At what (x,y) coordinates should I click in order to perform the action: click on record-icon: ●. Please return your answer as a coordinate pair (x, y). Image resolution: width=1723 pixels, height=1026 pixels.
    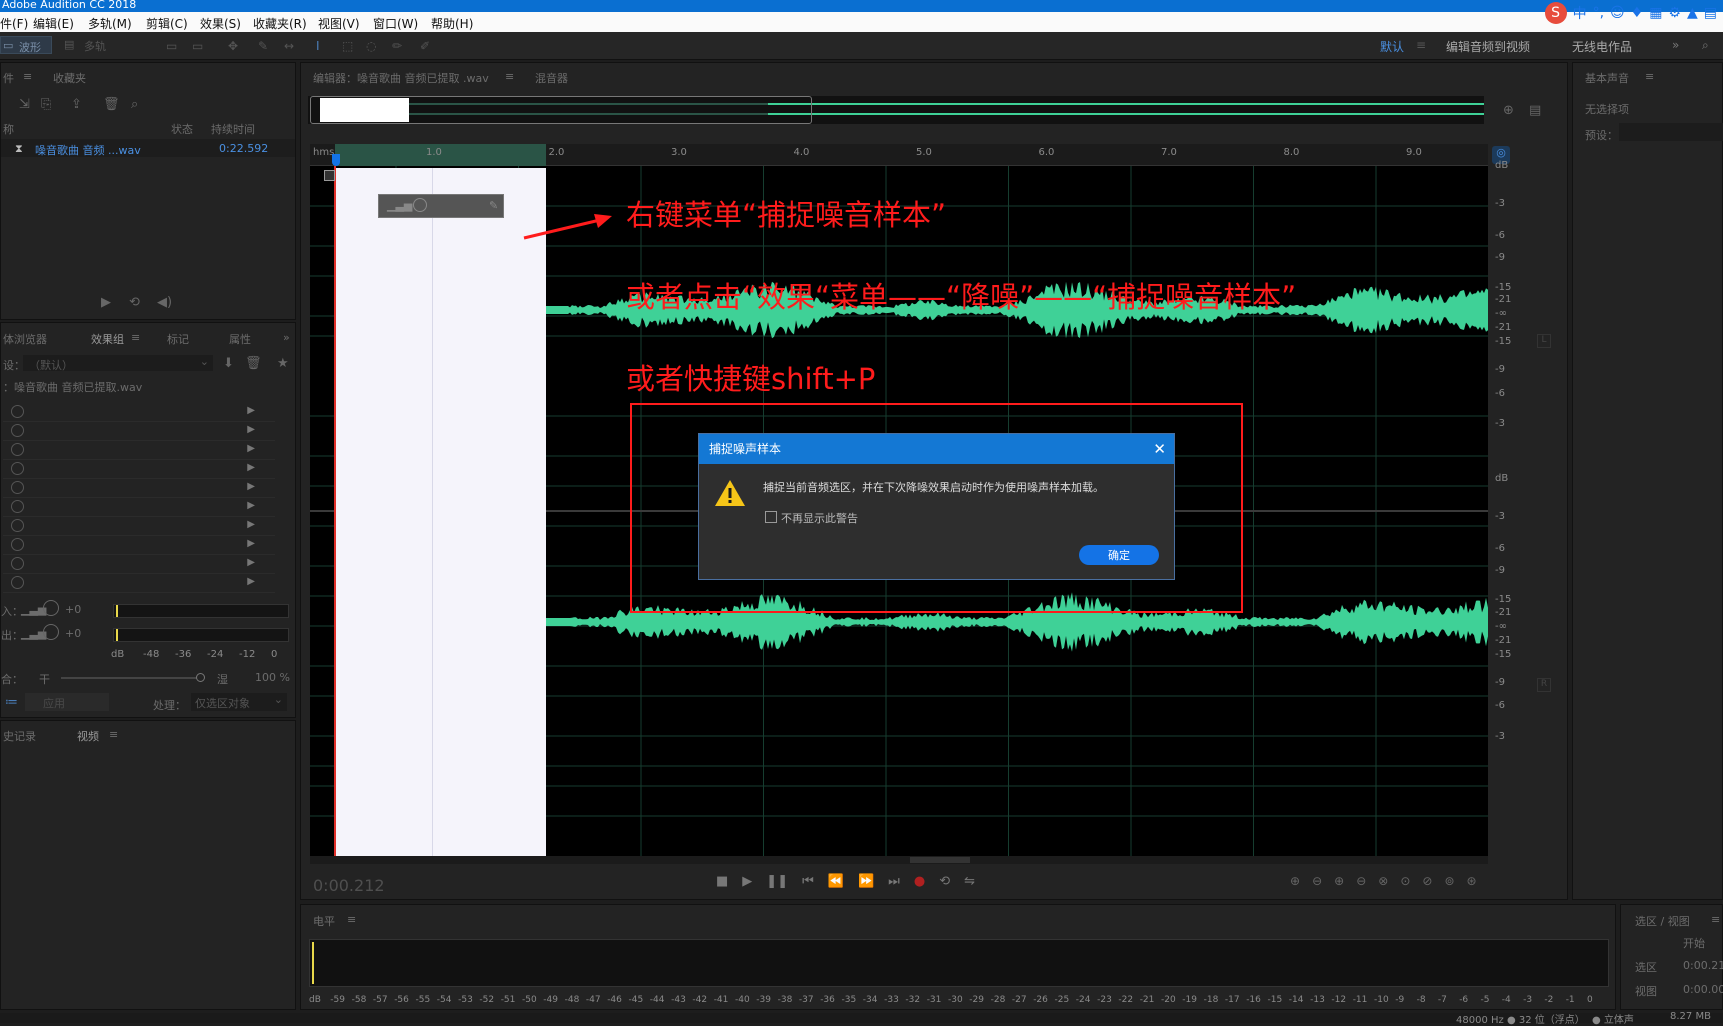
    Looking at the image, I should click on (919, 884).